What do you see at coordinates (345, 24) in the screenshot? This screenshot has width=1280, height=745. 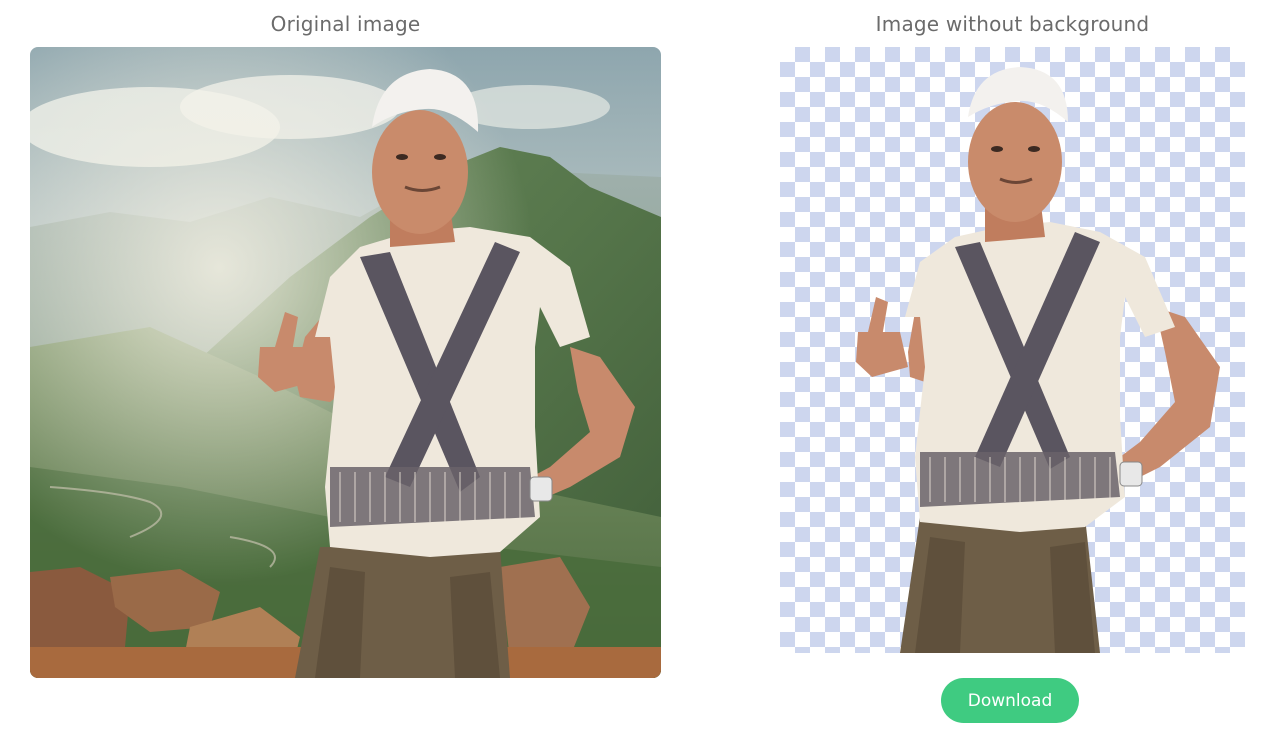 I see `original-image-title: Original image` at bounding box center [345, 24].